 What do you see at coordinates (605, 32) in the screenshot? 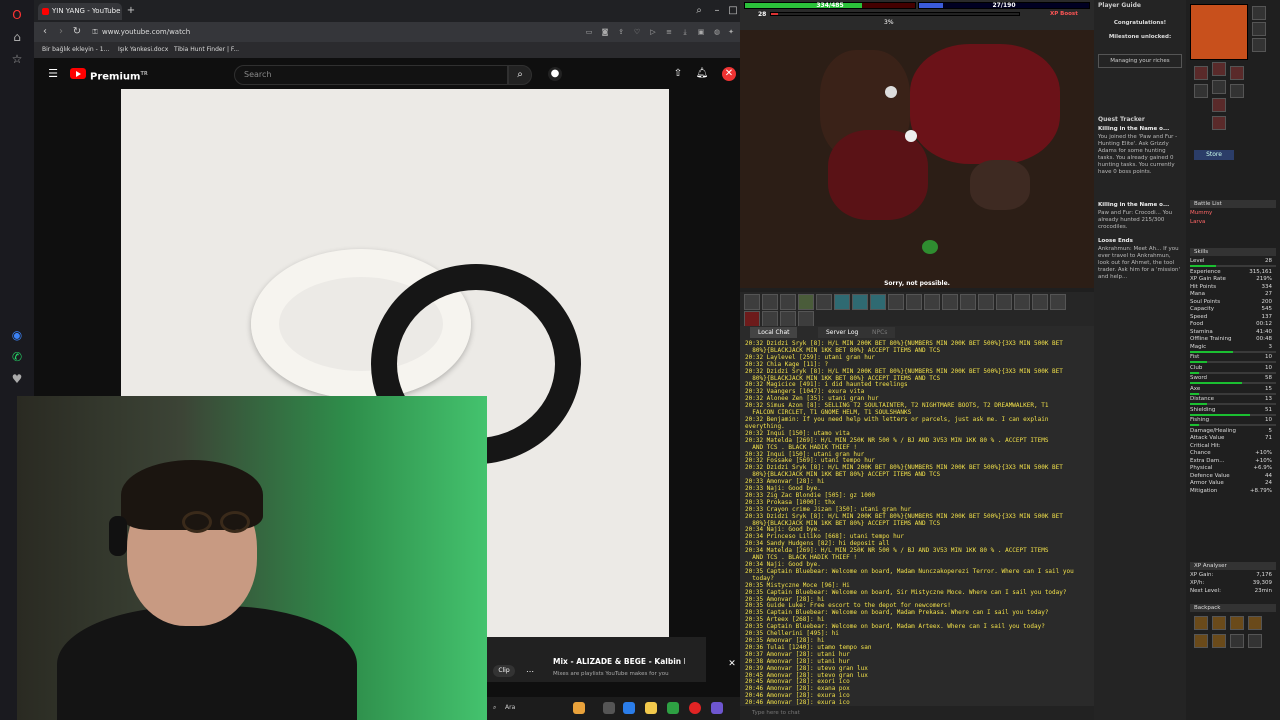
I see `camera-icon: ◙` at bounding box center [605, 32].